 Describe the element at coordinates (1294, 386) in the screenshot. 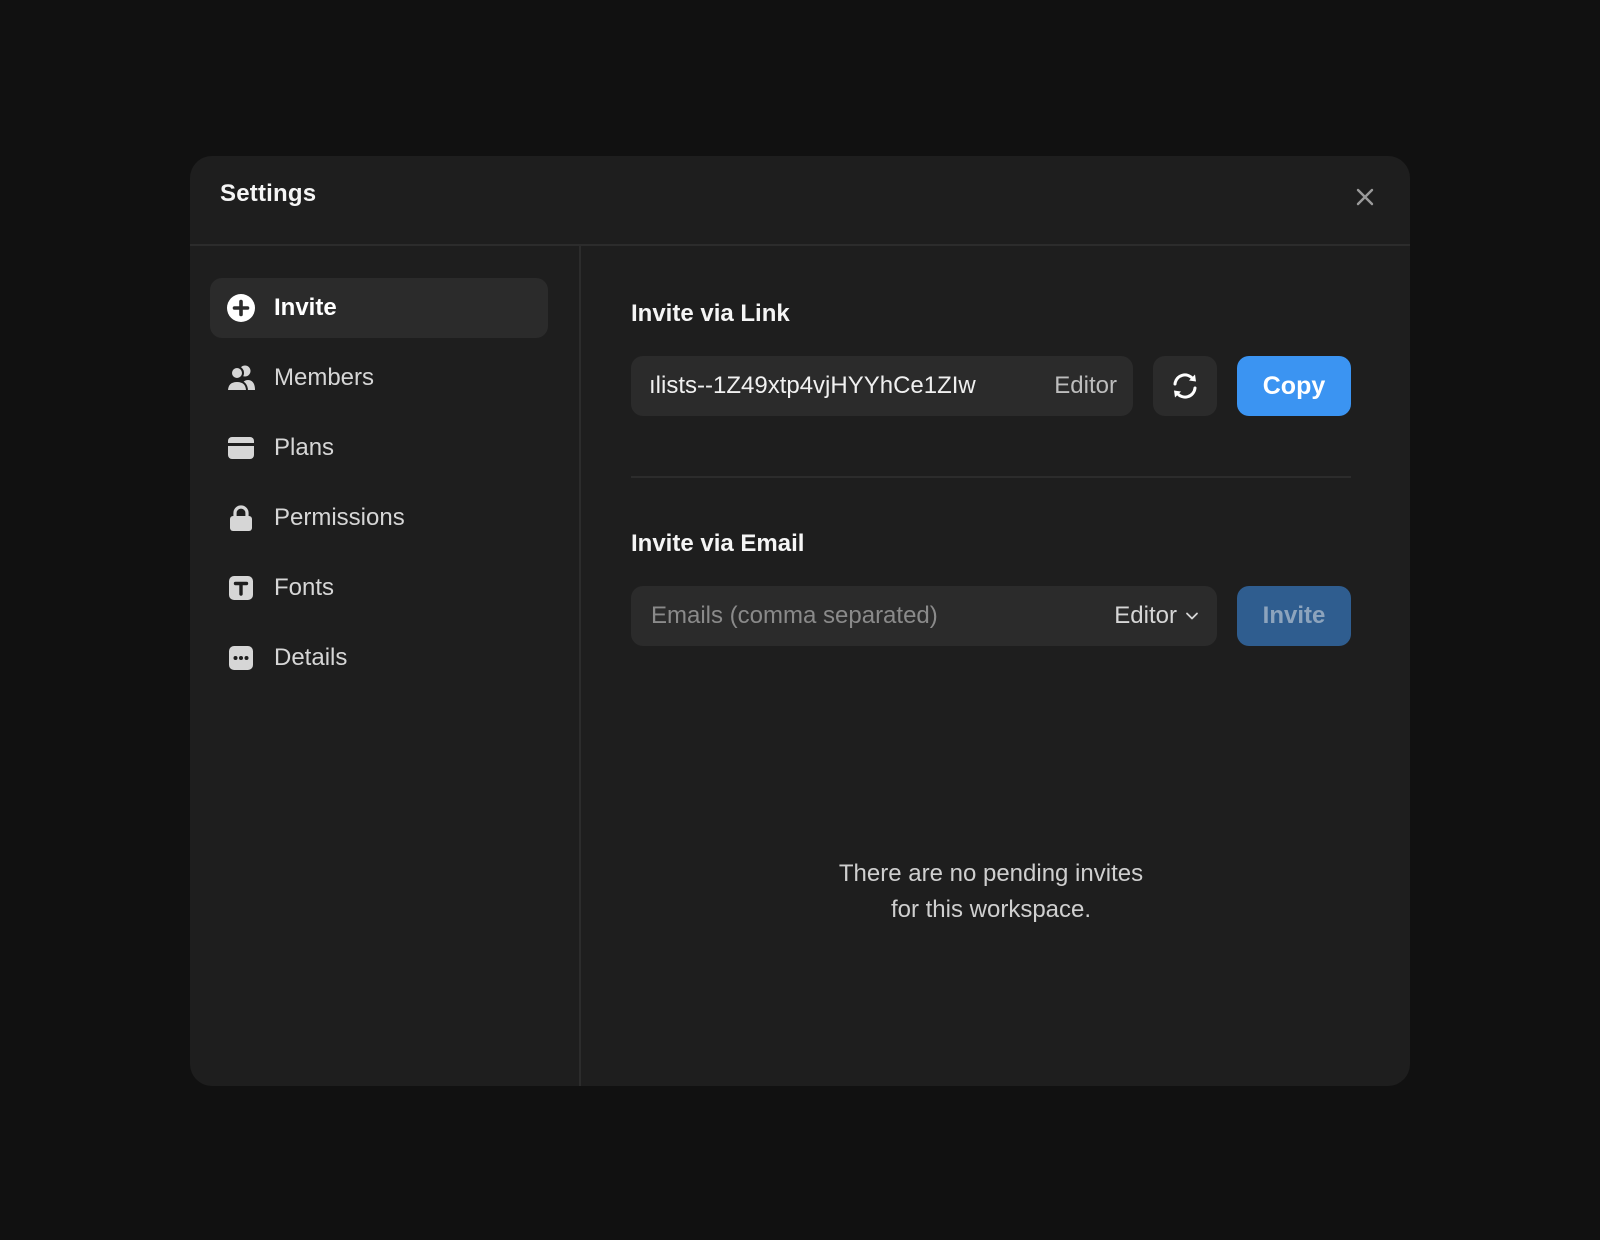

I see `copy-link-button: Copy` at that location.